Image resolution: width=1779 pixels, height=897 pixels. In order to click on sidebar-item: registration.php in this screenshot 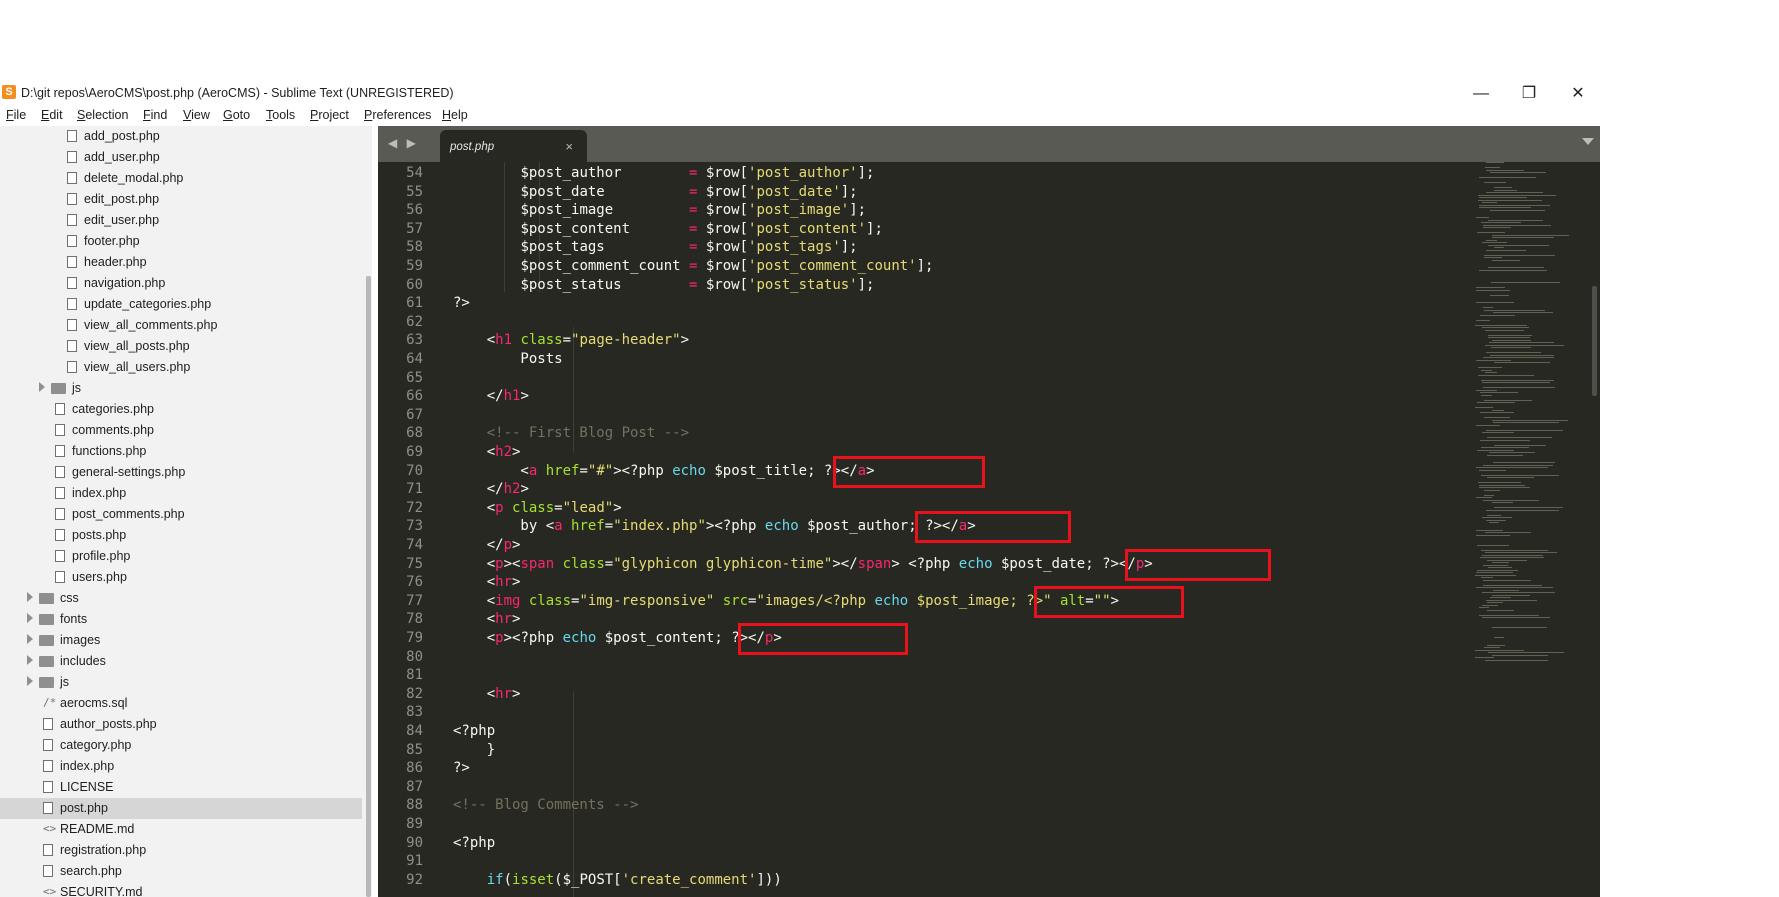, I will do `click(181, 850)`.